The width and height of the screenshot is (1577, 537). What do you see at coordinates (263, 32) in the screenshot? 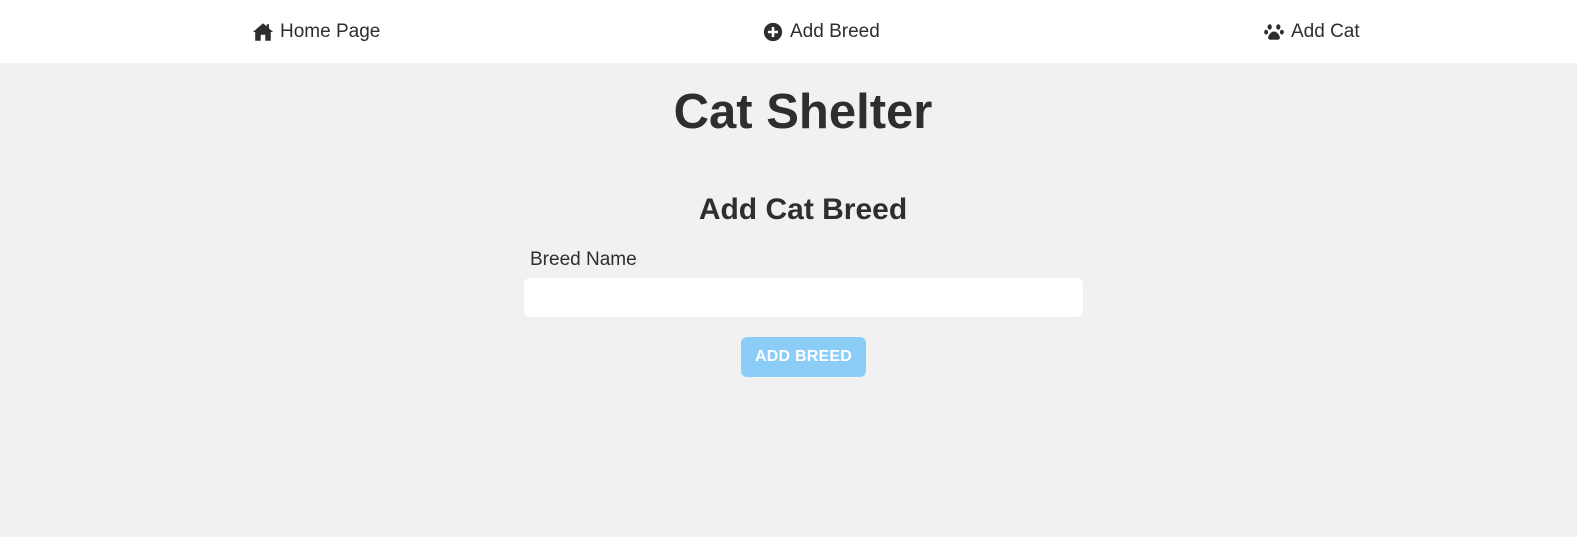
I see `home-icon` at bounding box center [263, 32].